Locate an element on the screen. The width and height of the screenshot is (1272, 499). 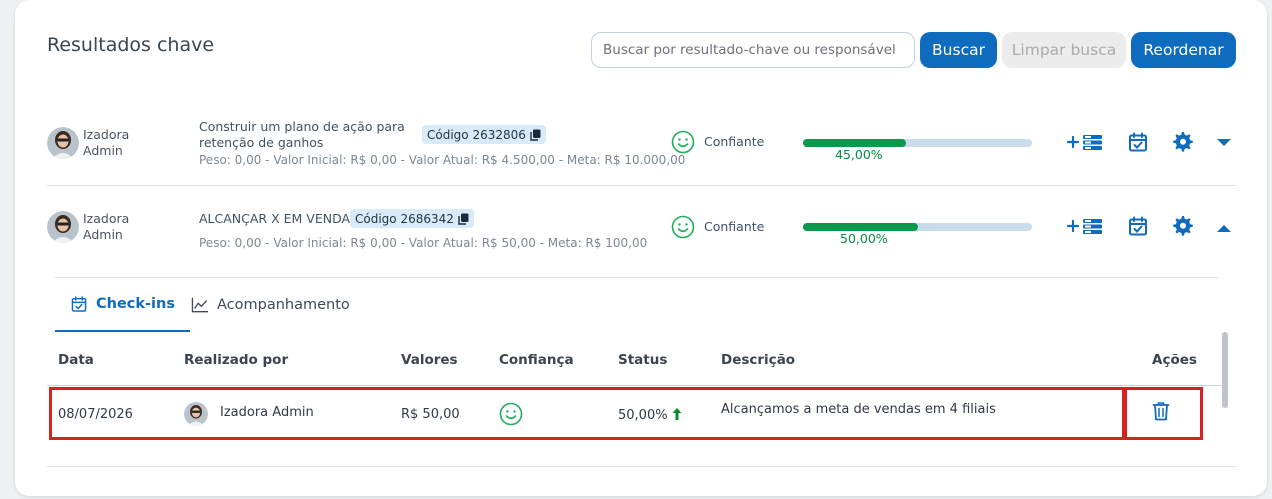
code-badge: Código 2632806 is located at coordinates (484, 134).